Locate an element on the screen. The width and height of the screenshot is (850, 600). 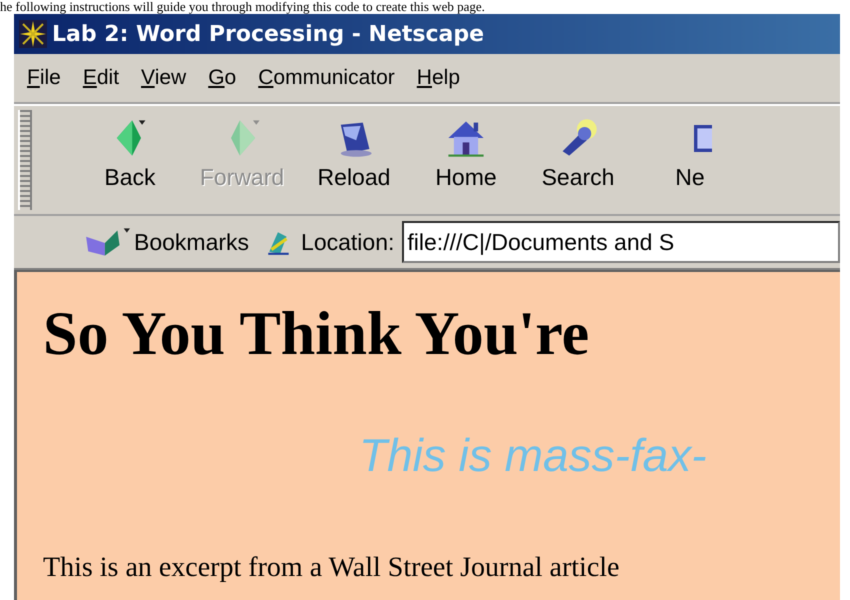
location-field: file:///C|/Documents and S is located at coordinates (621, 242).